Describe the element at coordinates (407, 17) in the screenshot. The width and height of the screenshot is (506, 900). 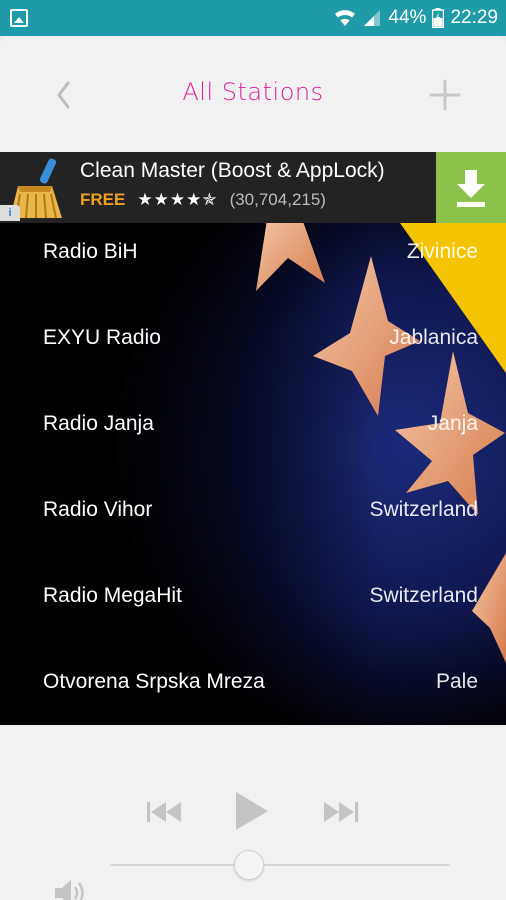
I see `battery-percent: 44%` at that location.